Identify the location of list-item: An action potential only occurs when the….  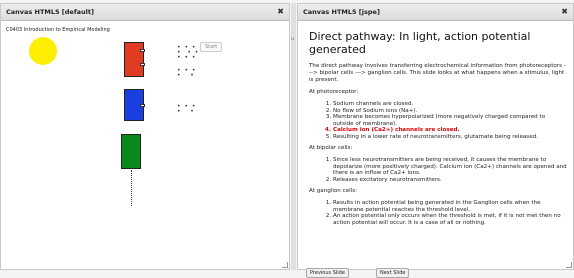
(450, 219).